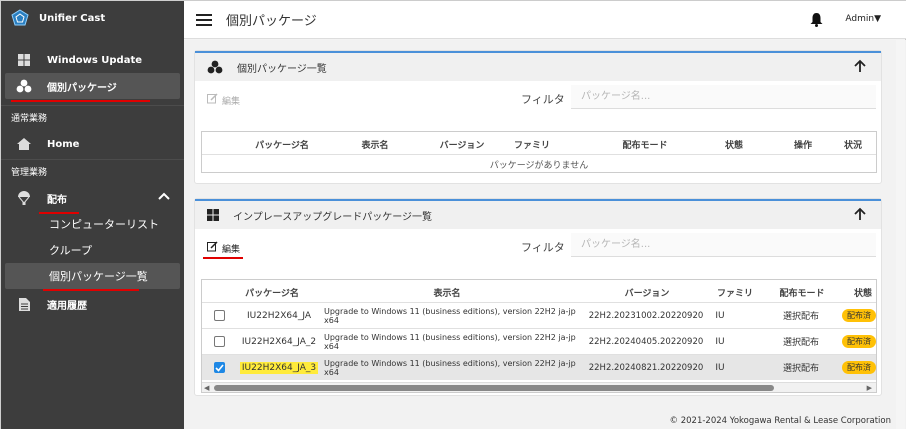 This screenshot has height=429, width=906. I want to click on toolbar: 編集 フィルタ, so click(538, 247).